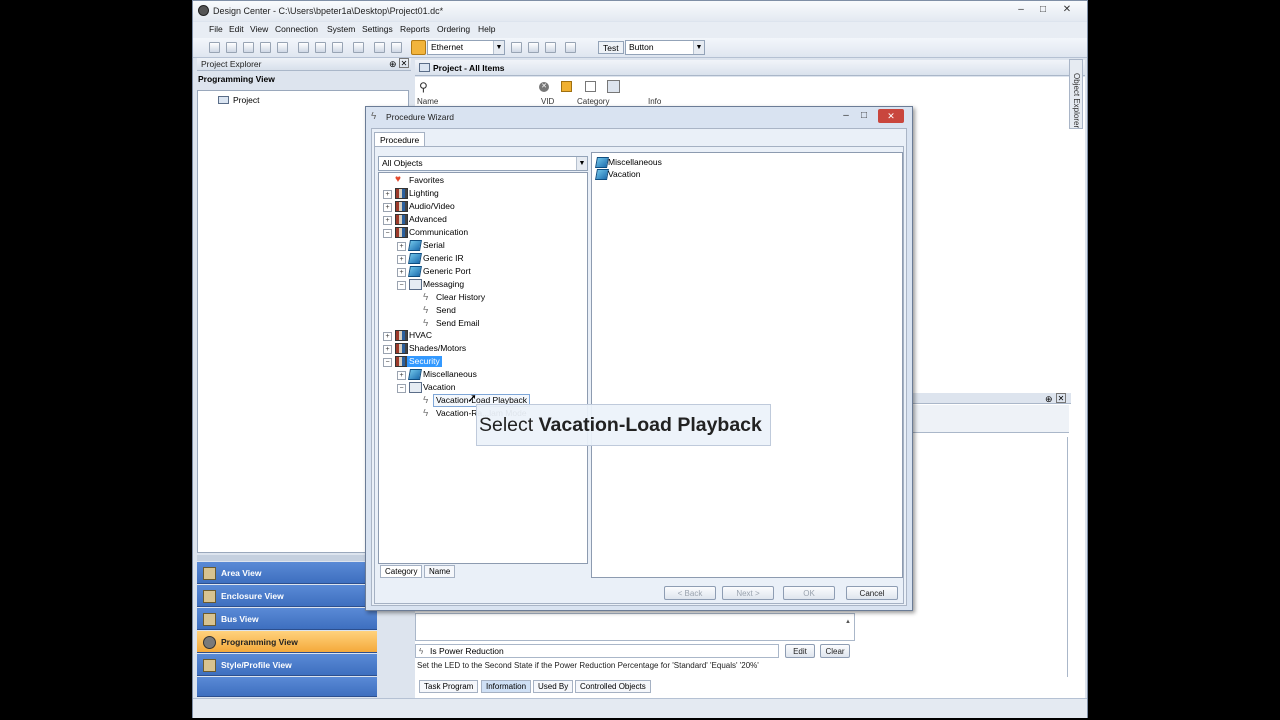 Image resolution: width=1280 pixels, height=720 pixels. I want to click on list-item-miscellaneous: Miscellaneous, so click(635, 162).